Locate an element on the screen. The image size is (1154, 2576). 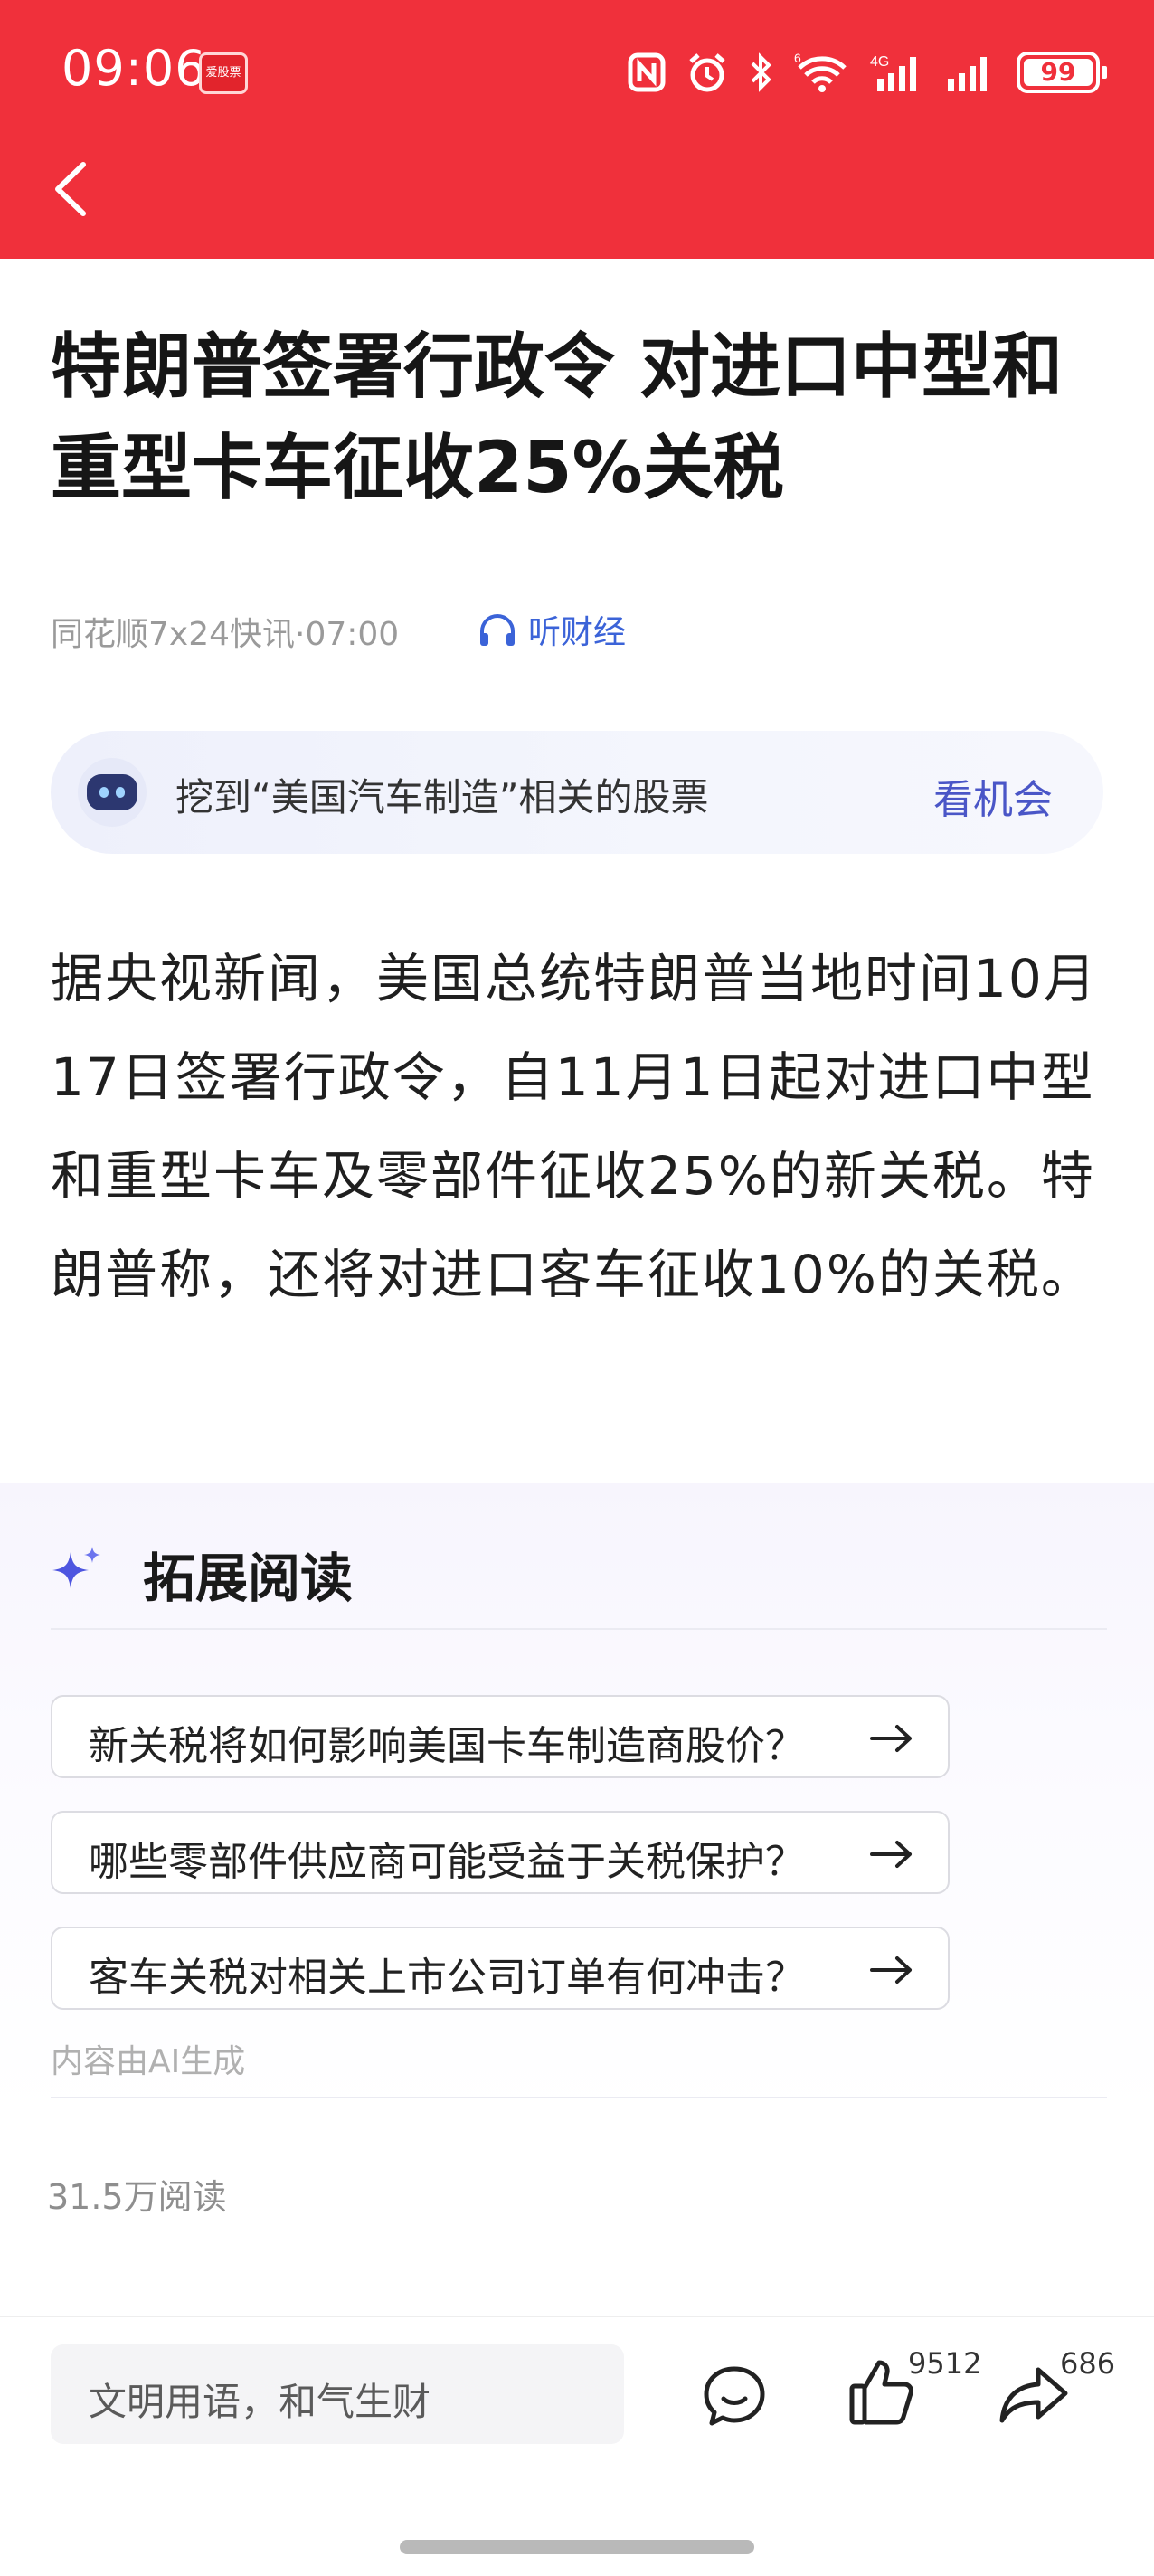
ai-stock-bar: 挖到“美国汽车制造”相关的股票 看机会 is located at coordinates (577, 792).